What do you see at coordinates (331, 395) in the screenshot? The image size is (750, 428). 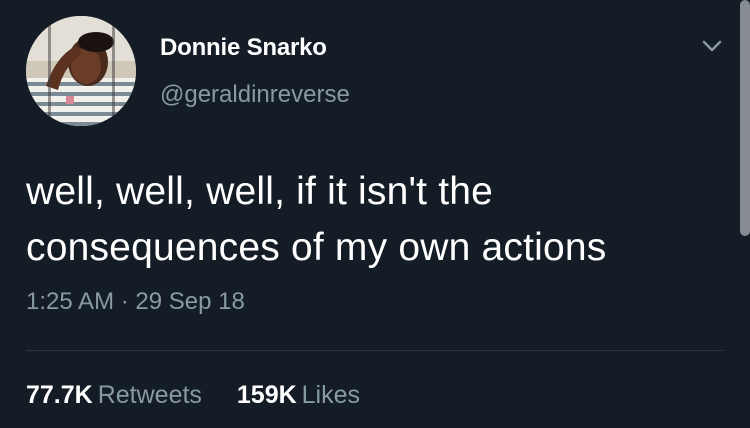 I see `like-label: Likes` at bounding box center [331, 395].